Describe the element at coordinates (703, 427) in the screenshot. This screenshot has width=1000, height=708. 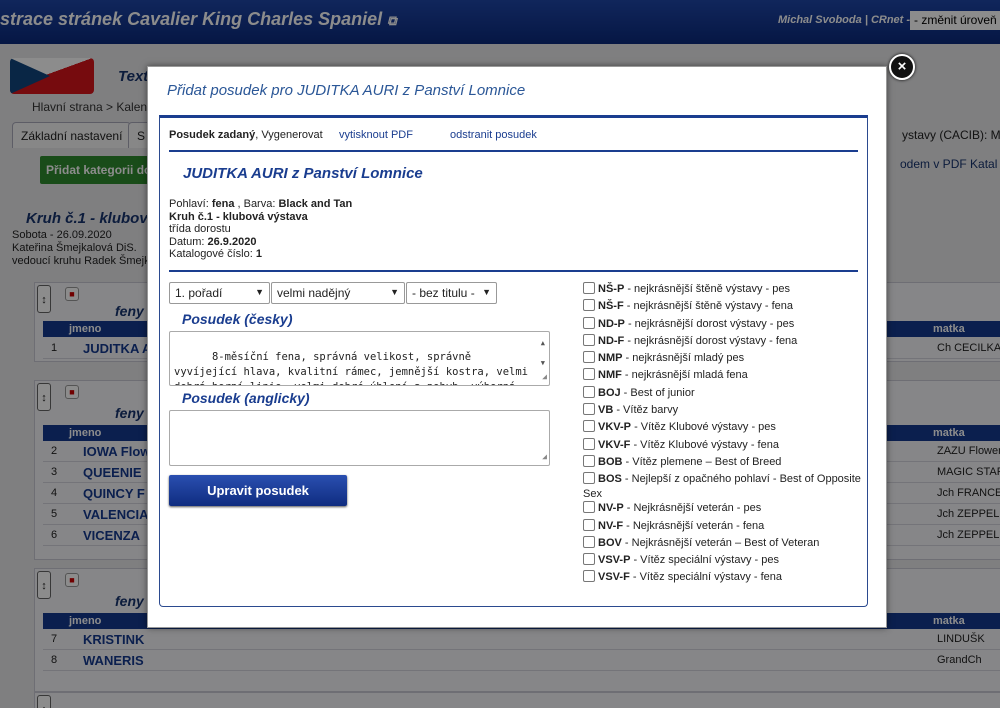
I see `award-description: - Vítěz Klubové výstavy - pes` at that location.